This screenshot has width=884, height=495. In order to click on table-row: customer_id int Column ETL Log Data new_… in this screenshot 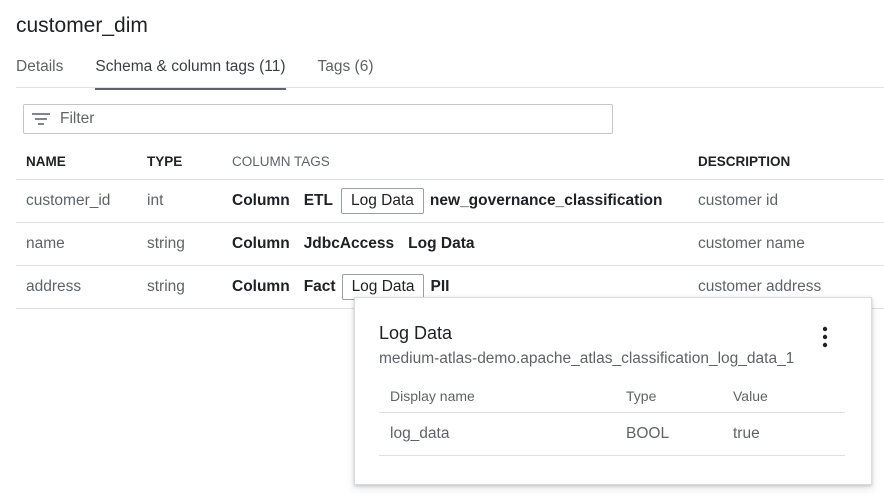, I will do `click(450, 201)`.